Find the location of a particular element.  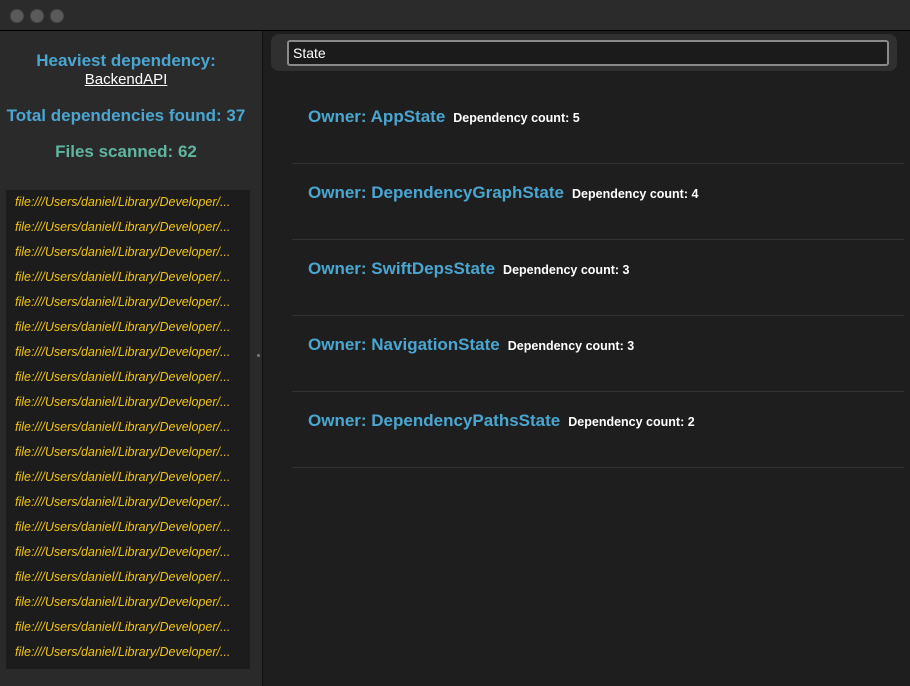

minimize-window-button is located at coordinates (37, 16).